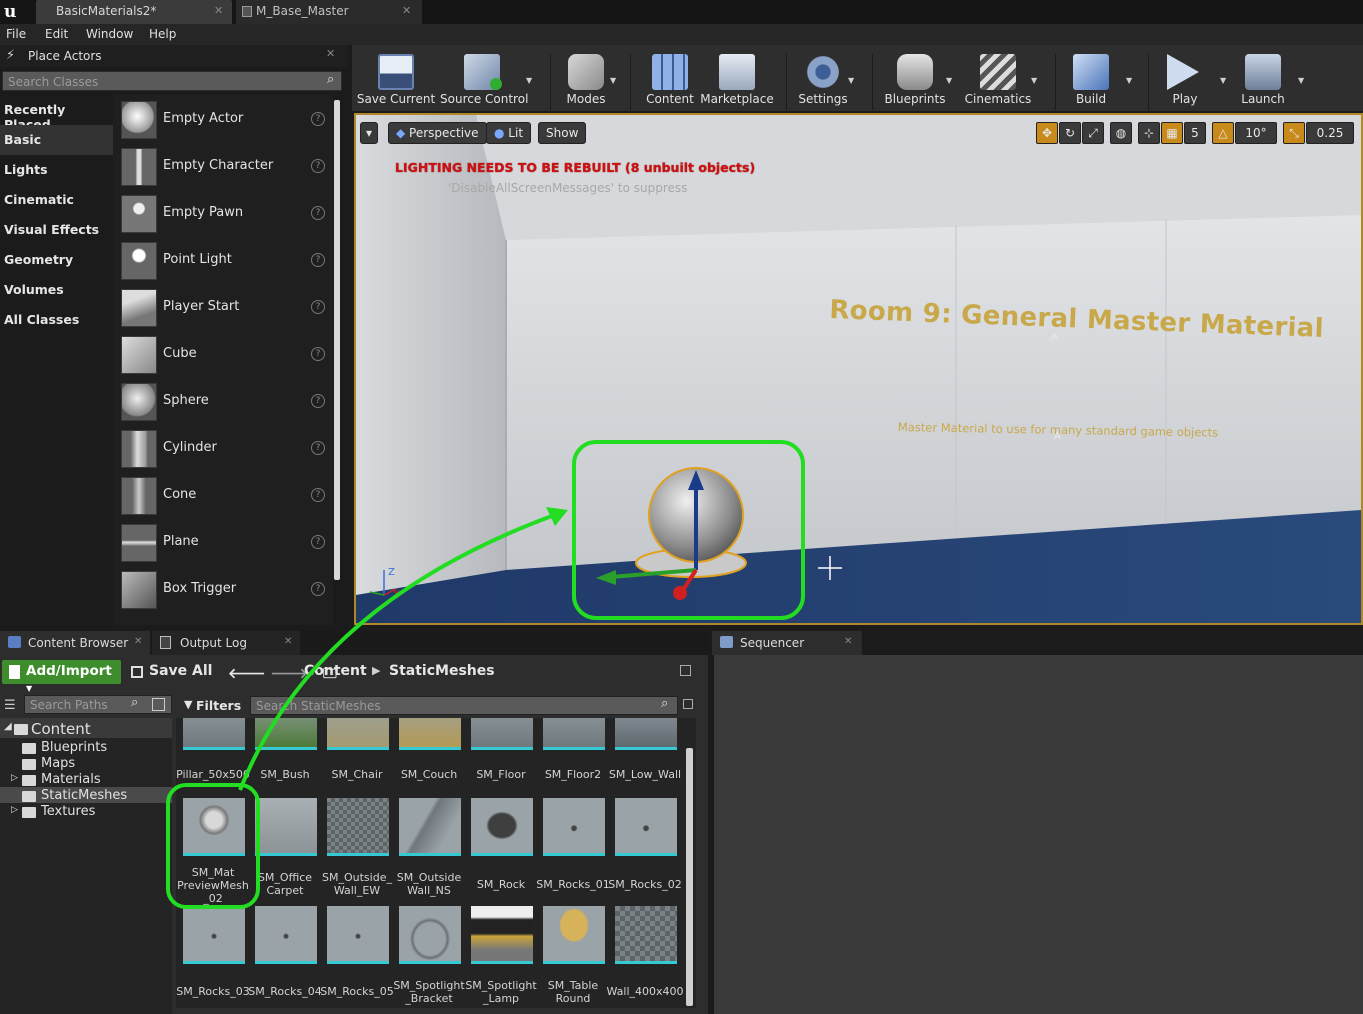 This screenshot has width=1363, height=1014. I want to click on forward-arrow-icon: 🡒, so click(289, 674).